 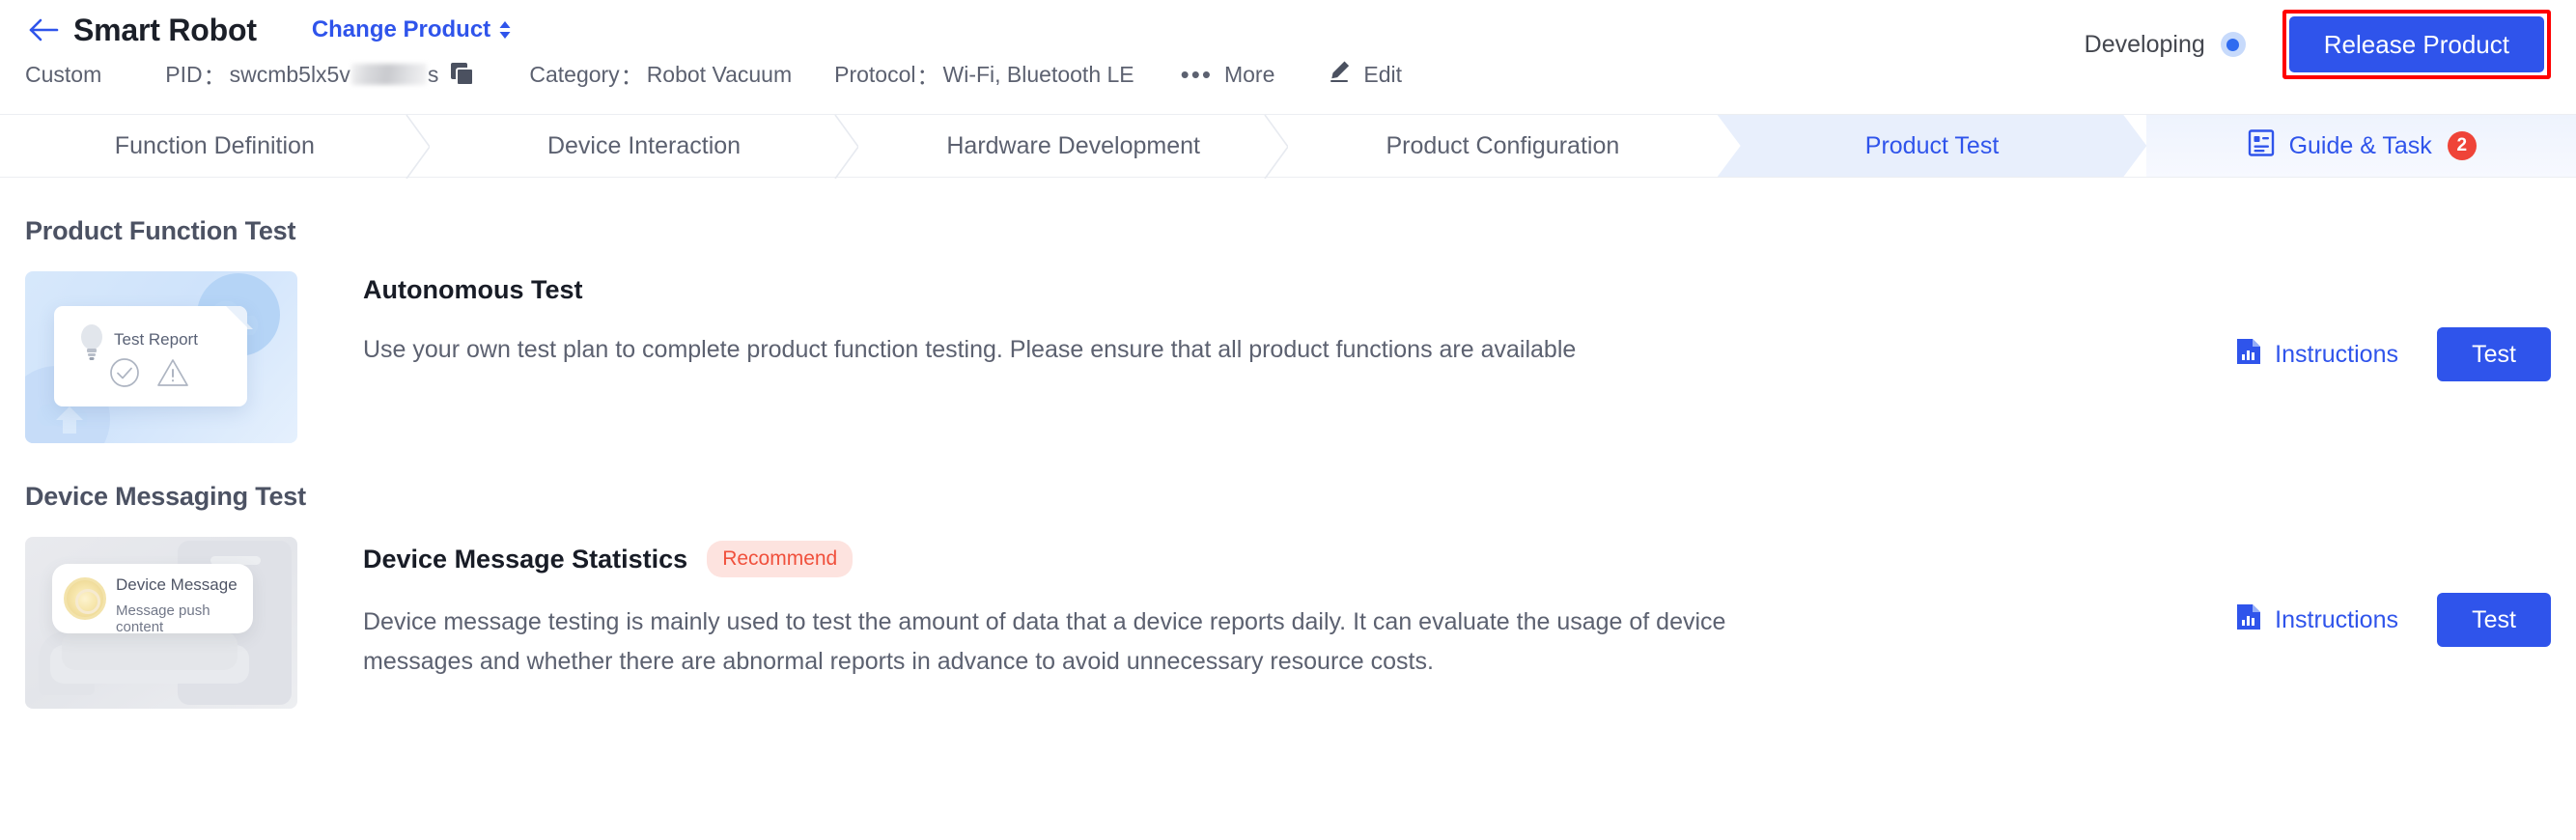 What do you see at coordinates (237, 317) in the screenshot?
I see `page-fold-corner` at bounding box center [237, 317].